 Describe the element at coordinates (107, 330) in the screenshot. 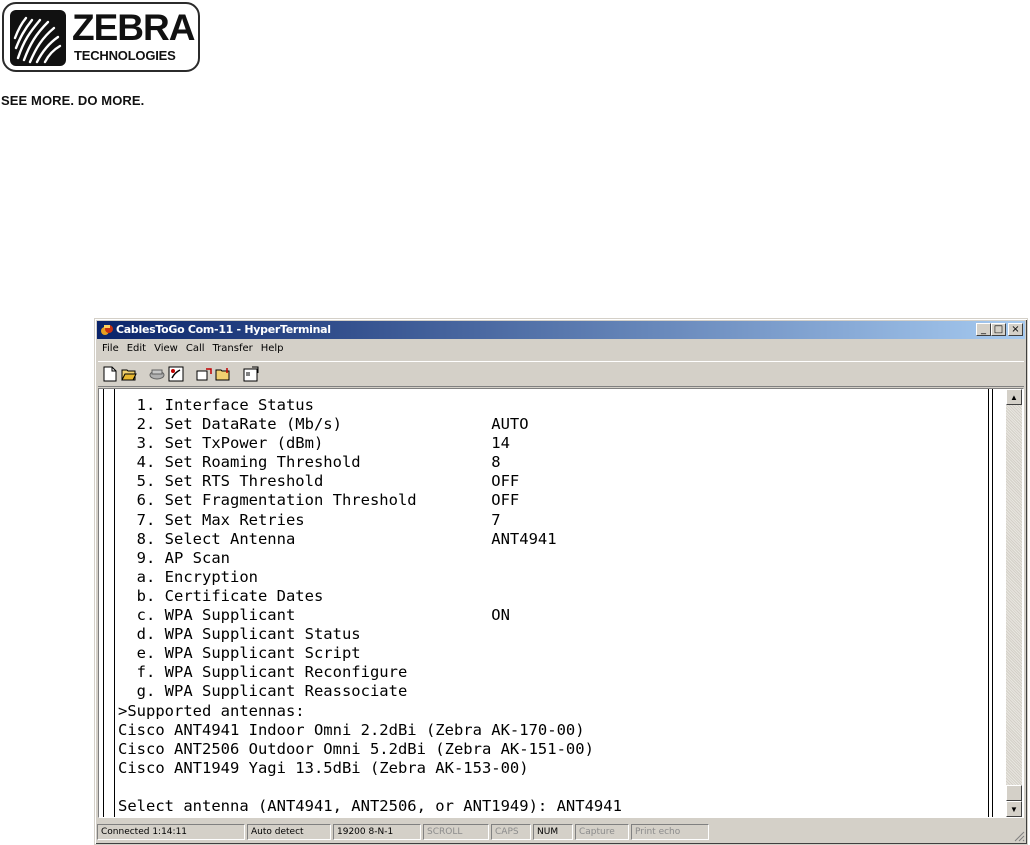

I see `hyperterminal-app-icon` at that location.